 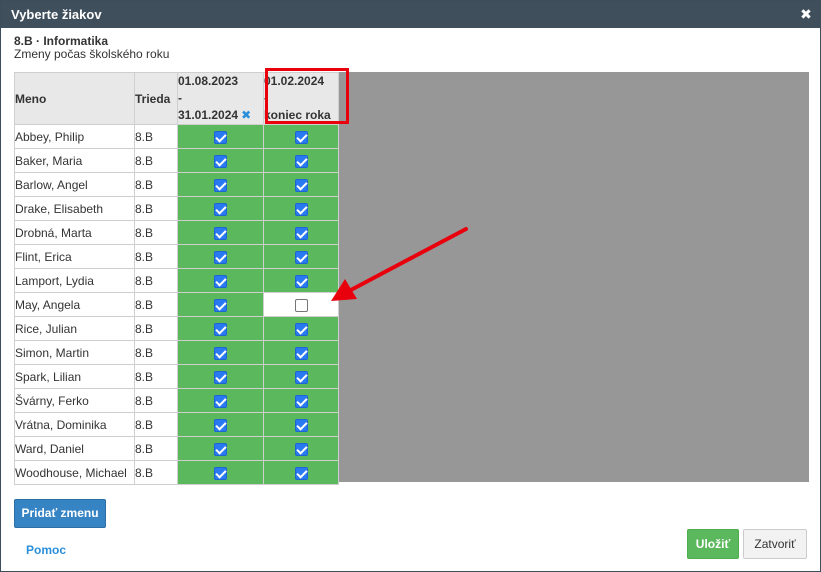 What do you see at coordinates (176, 232) in the screenshot?
I see `table-row: Drobná, Marta 8.B` at bounding box center [176, 232].